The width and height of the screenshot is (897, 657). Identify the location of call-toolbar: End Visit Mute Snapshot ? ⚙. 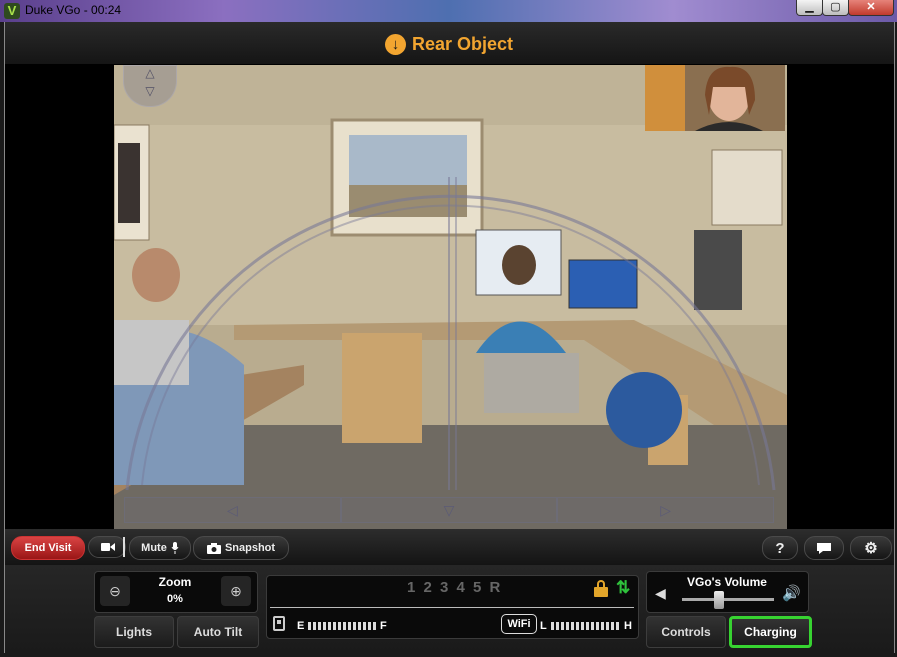
(449, 547).